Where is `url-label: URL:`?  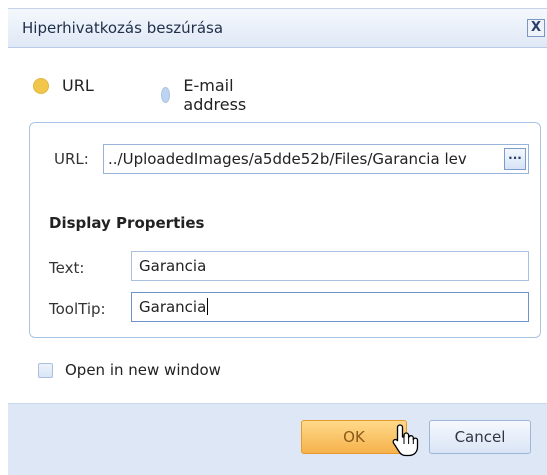
url-label: URL: is located at coordinates (71, 159).